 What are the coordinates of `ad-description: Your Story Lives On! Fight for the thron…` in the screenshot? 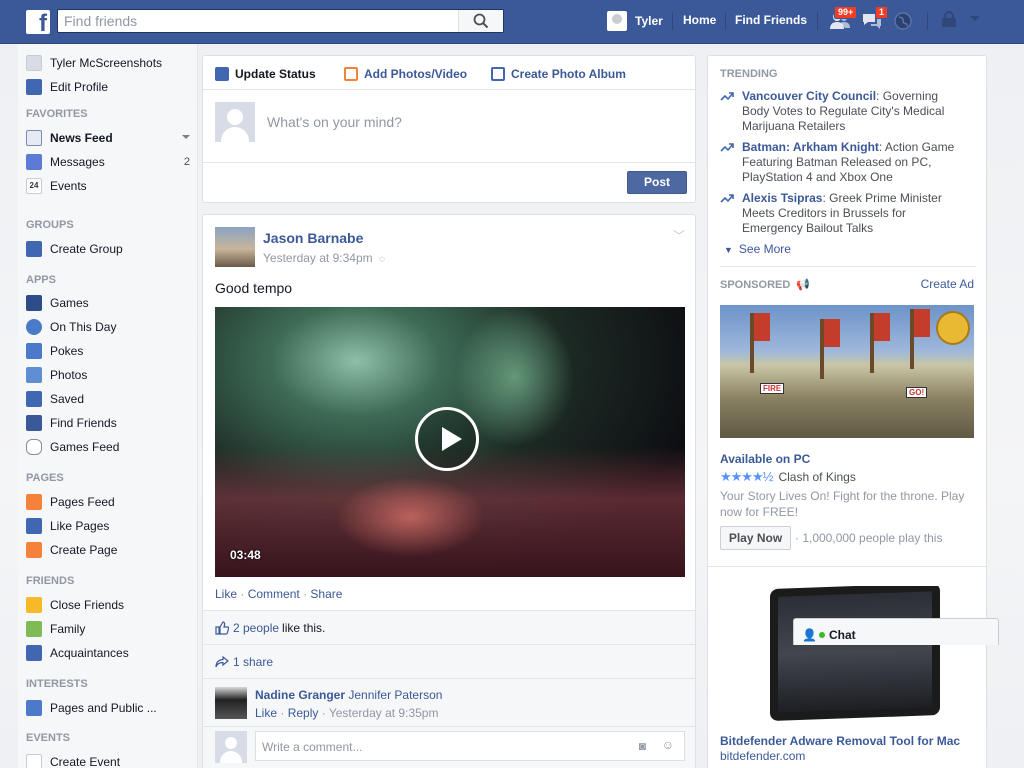 It's located at (842, 504).